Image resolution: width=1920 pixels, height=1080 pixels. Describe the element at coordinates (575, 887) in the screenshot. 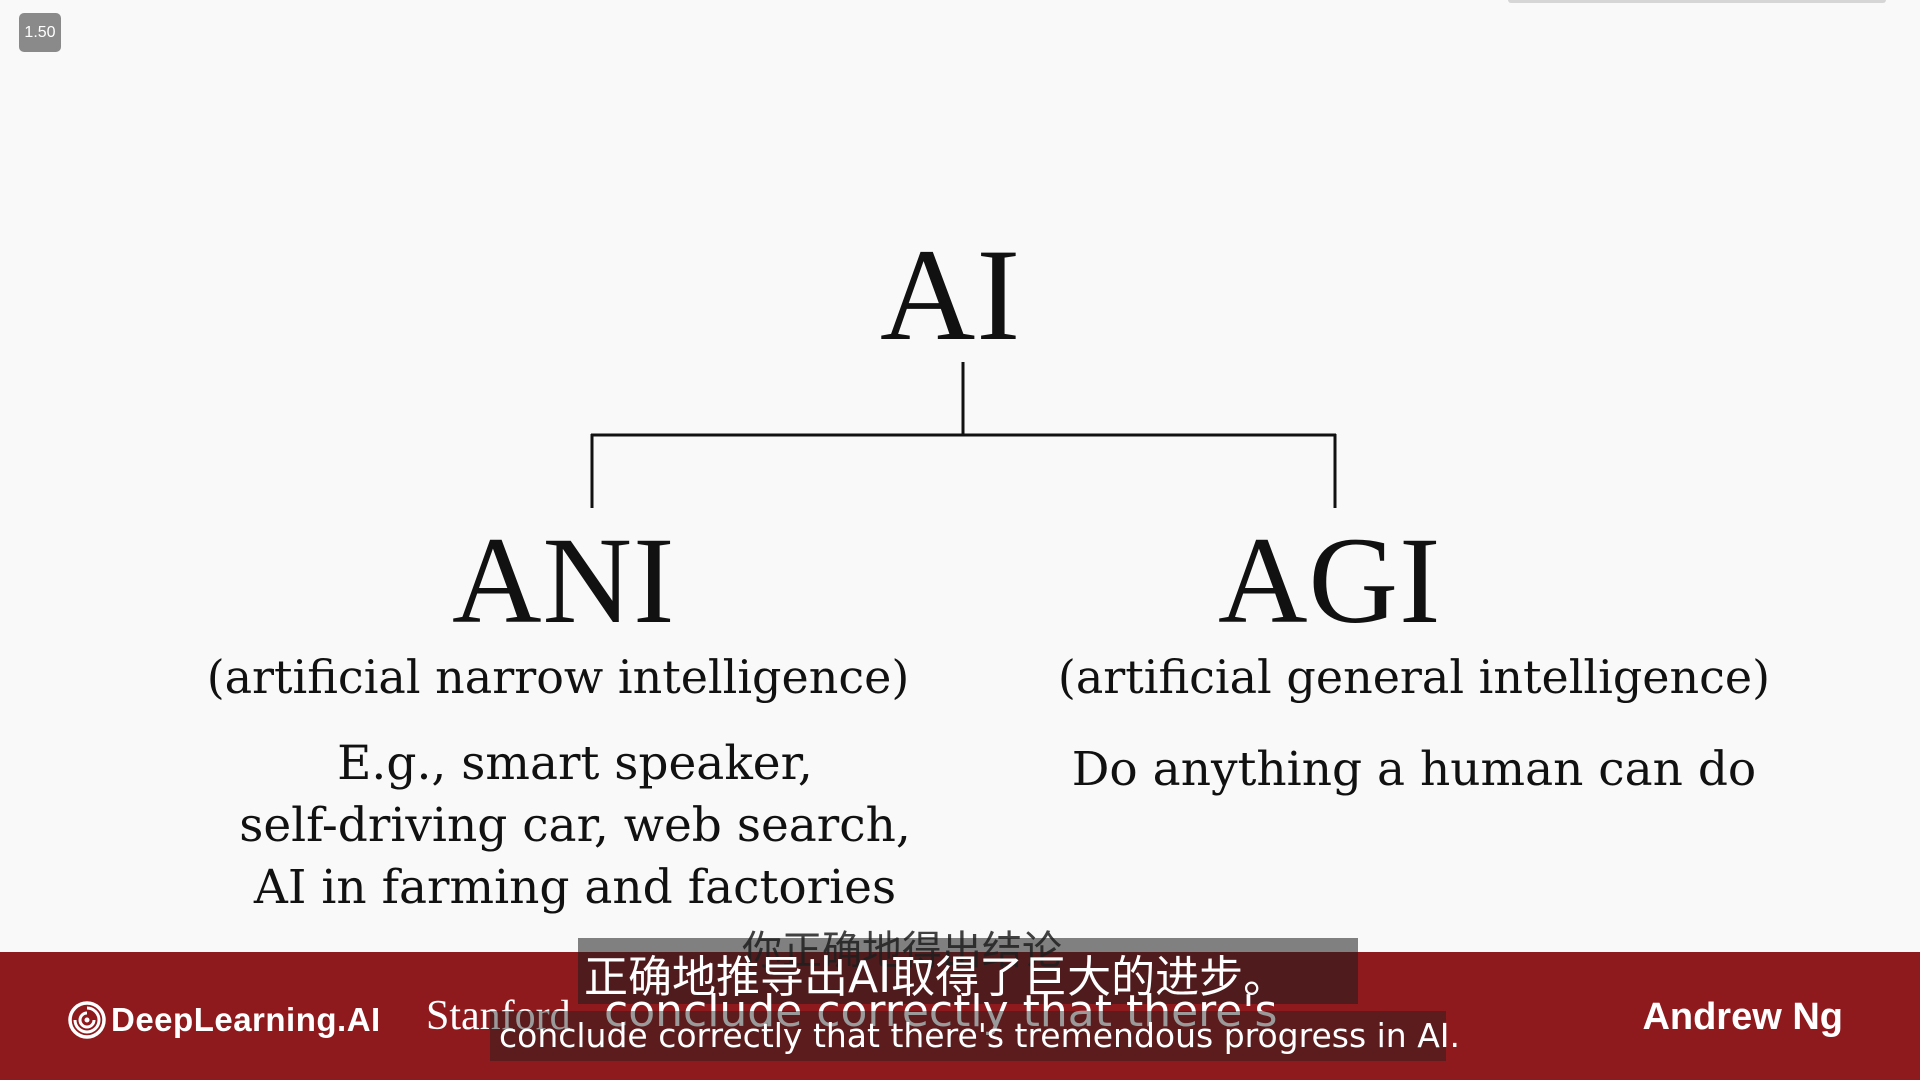

I see `ani-example-line: AI in farming and factories` at that location.